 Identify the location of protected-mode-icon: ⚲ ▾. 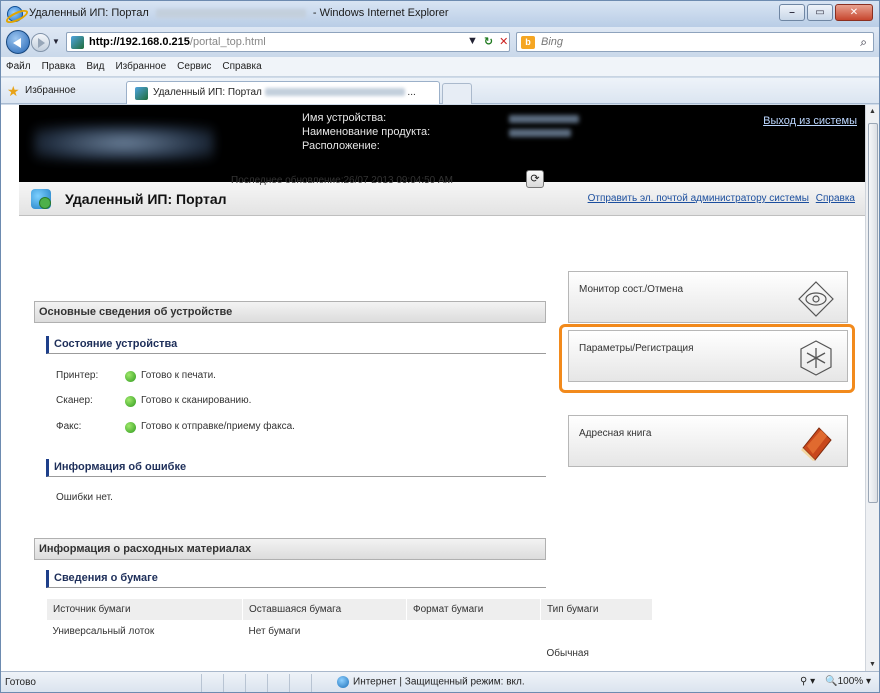
(807, 681).